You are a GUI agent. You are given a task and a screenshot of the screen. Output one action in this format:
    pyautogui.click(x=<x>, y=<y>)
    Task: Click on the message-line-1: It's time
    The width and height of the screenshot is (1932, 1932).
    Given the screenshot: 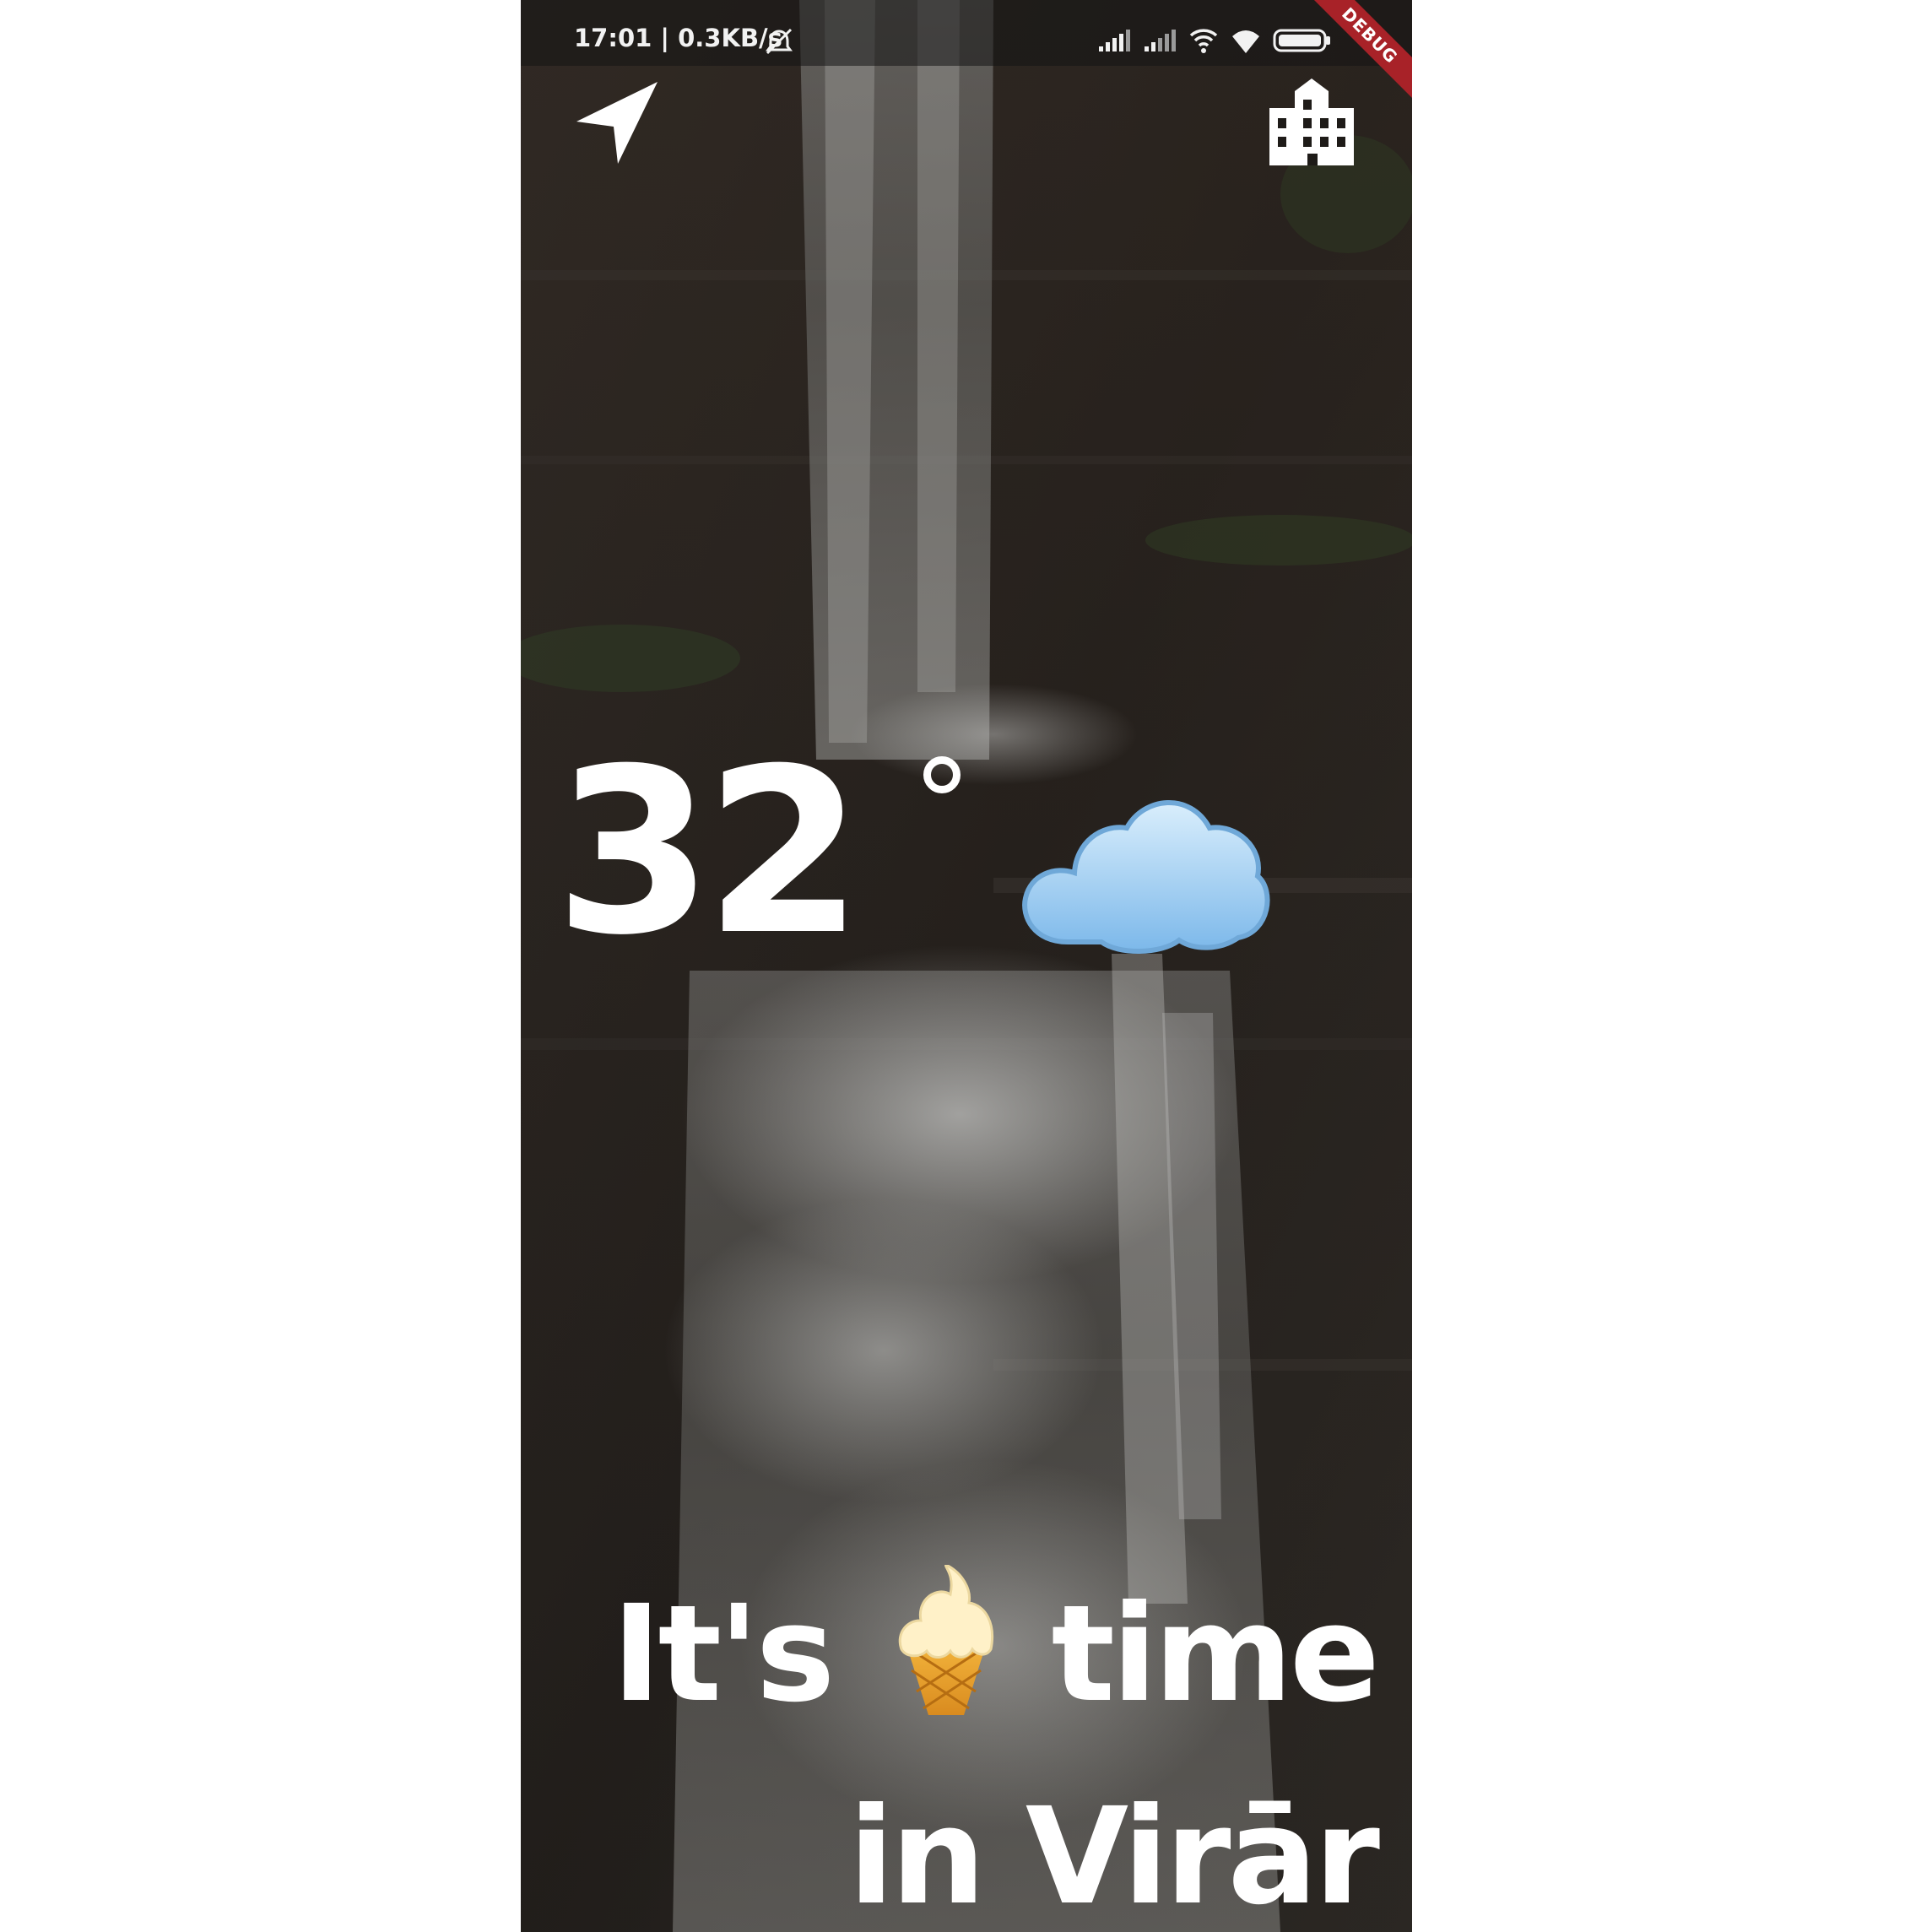 What is the action you would take?
    pyautogui.click(x=956, y=1654)
    